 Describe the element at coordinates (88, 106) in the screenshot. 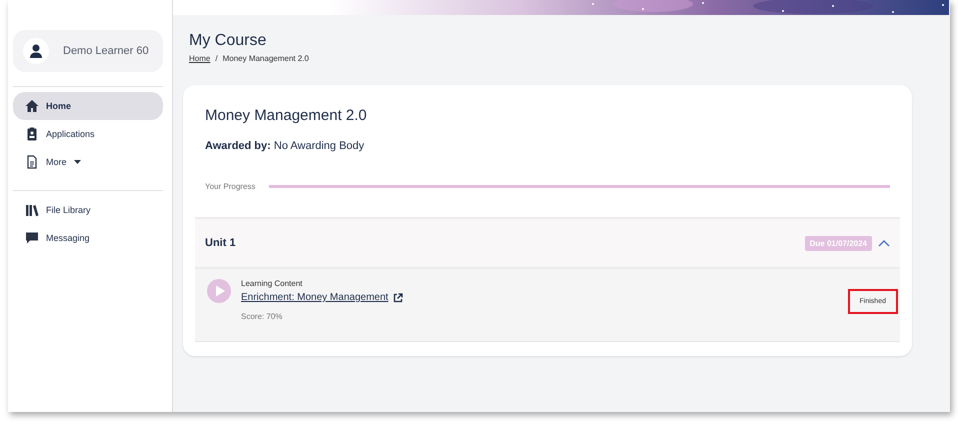

I see `nav-item: Home` at that location.